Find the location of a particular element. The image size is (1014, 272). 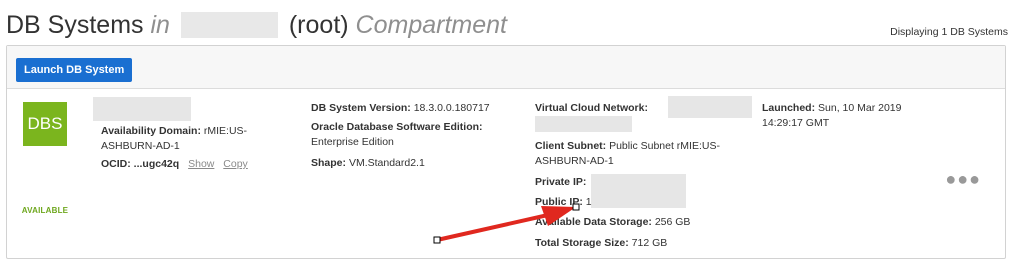

redacted-db-system-name is located at coordinates (142, 109).